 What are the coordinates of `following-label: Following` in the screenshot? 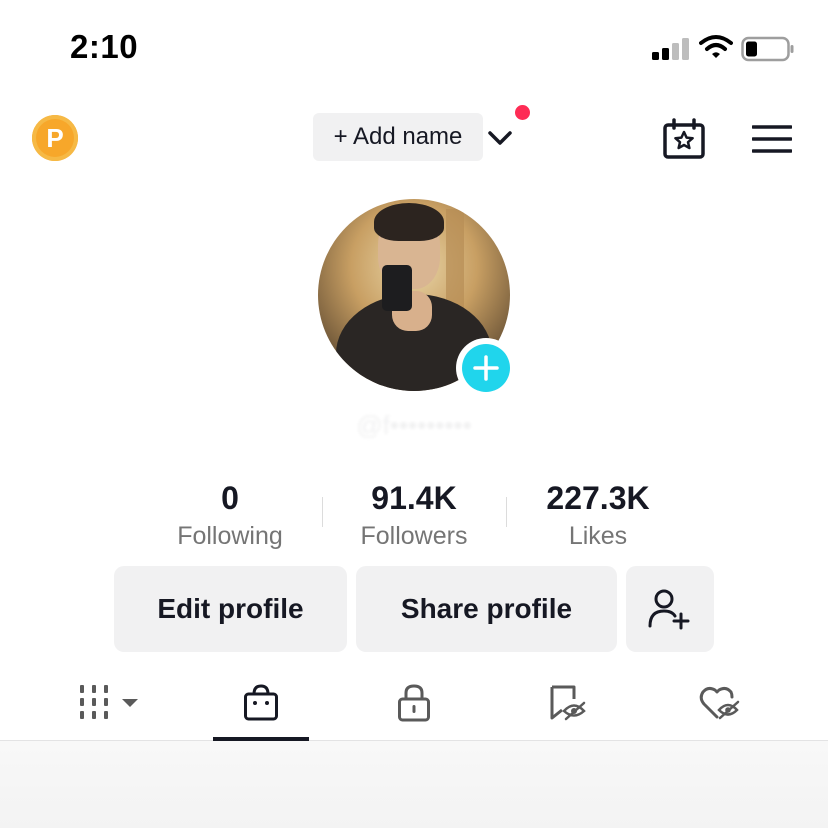 It's located at (230, 536).